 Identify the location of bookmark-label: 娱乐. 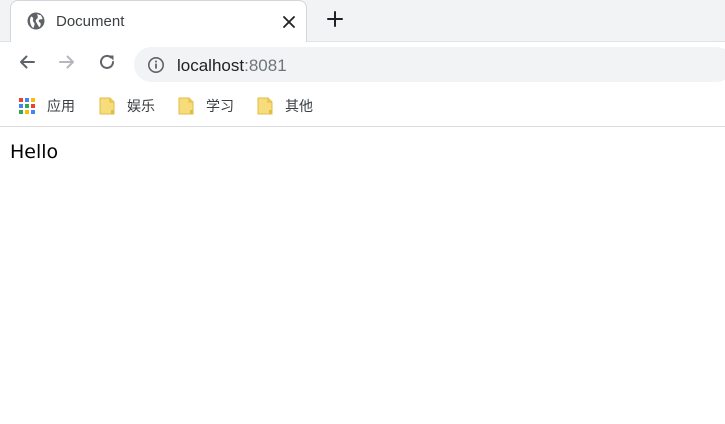
(141, 106).